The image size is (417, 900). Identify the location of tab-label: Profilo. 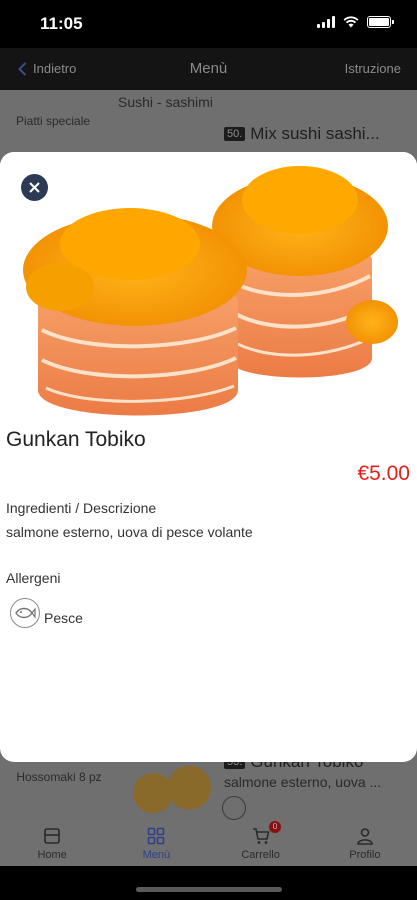
(365, 855).